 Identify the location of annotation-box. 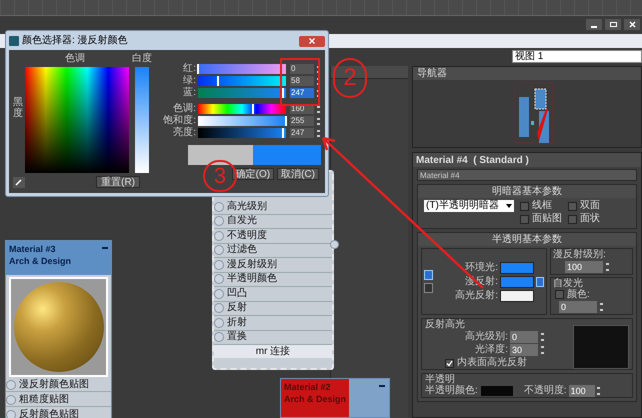
(300, 82).